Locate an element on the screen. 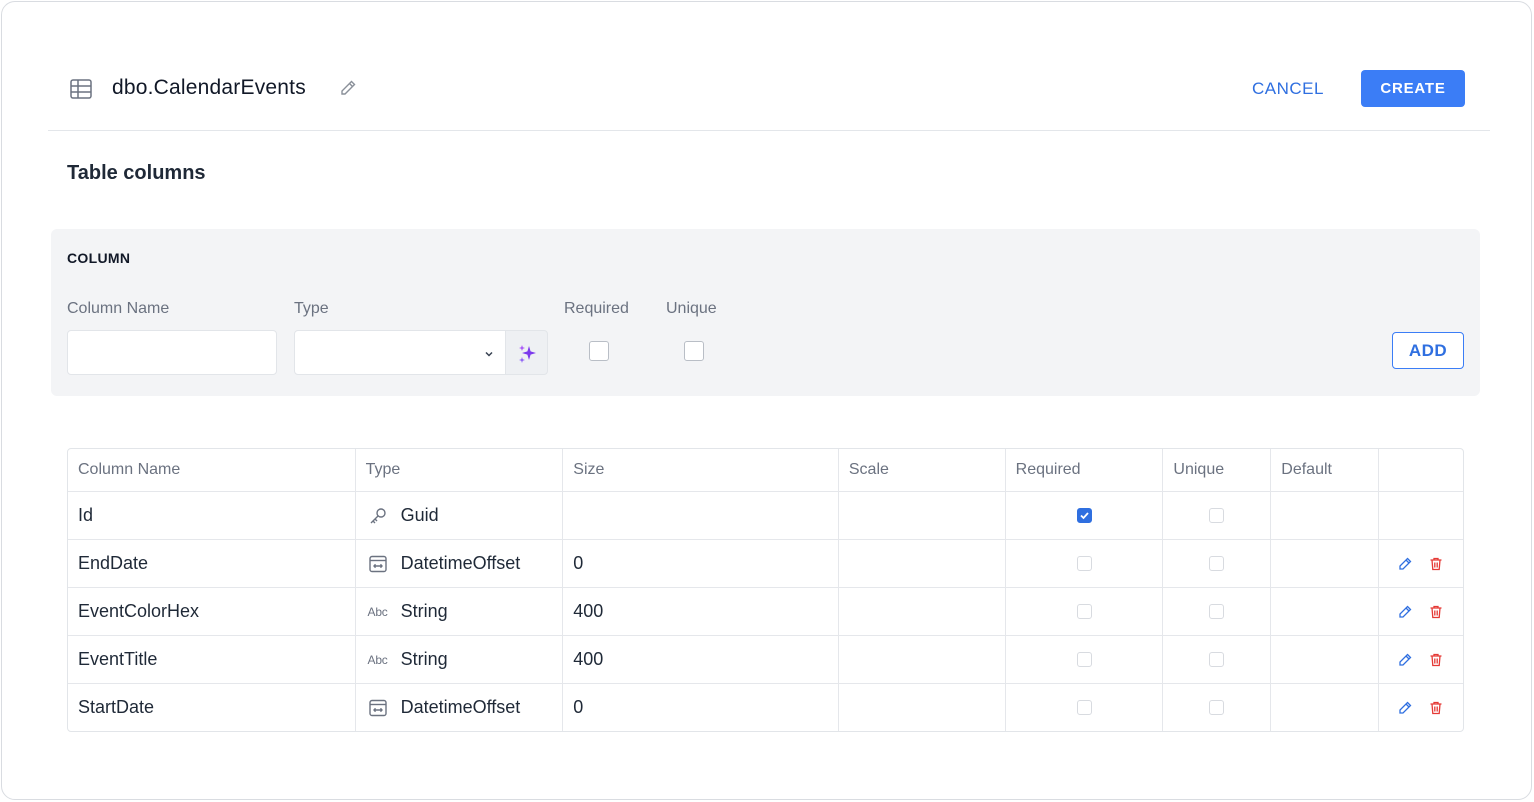 Image resolution: width=1534 pixels, height=802 pixels. cell-size is located at coordinates (700, 515).